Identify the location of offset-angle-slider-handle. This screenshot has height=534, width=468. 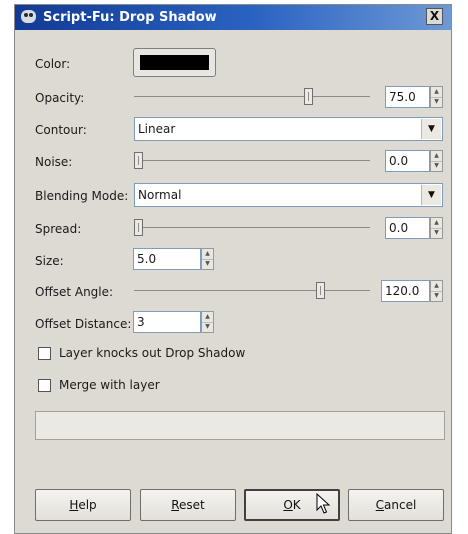
(320, 290).